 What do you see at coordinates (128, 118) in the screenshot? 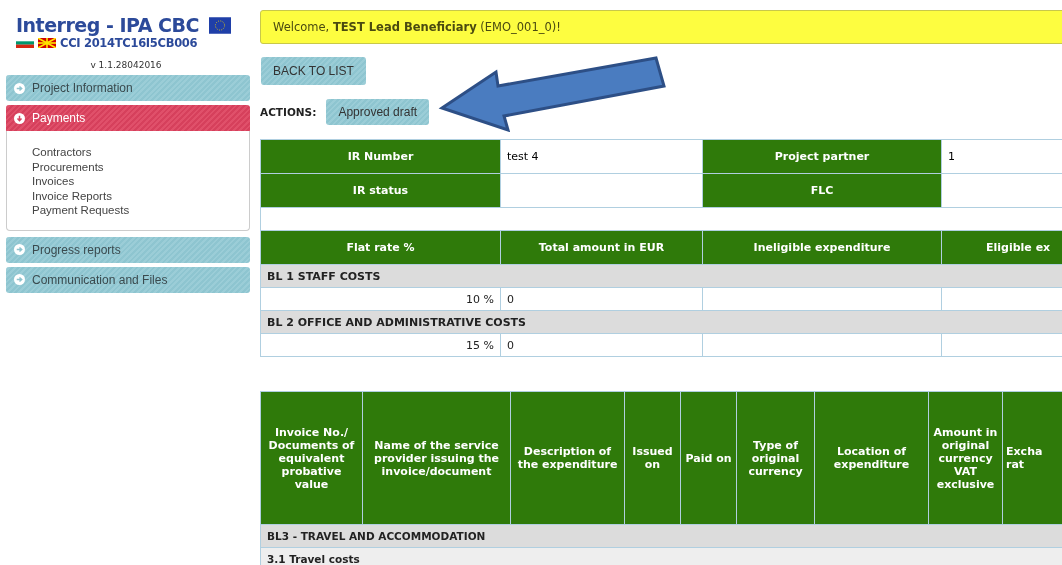
I see `sidebar-item: Payments` at bounding box center [128, 118].